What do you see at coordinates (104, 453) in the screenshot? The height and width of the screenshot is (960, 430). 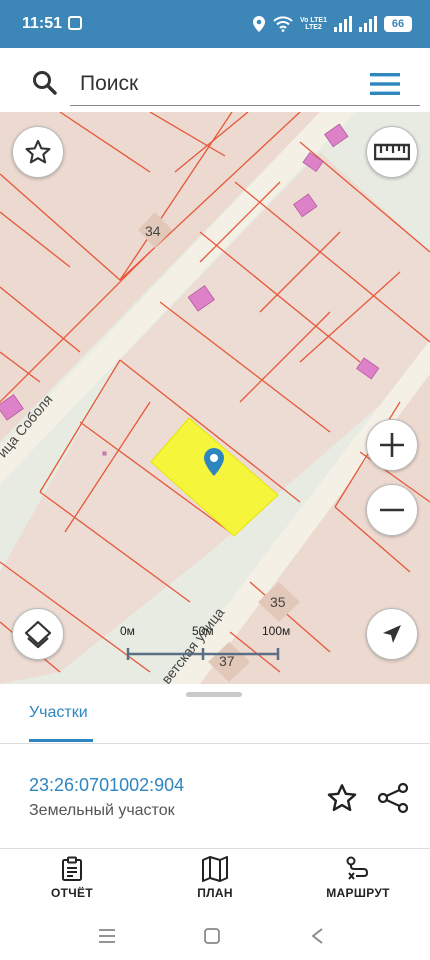 I see `building` at bounding box center [104, 453].